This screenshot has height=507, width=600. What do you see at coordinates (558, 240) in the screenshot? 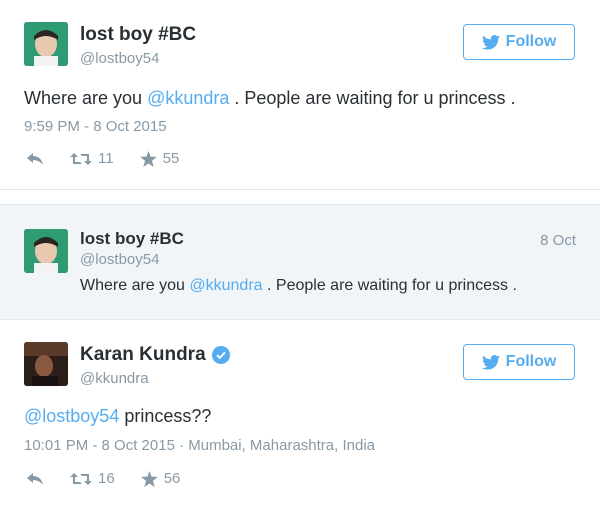
I see `tweet-date: 8 Oct` at bounding box center [558, 240].